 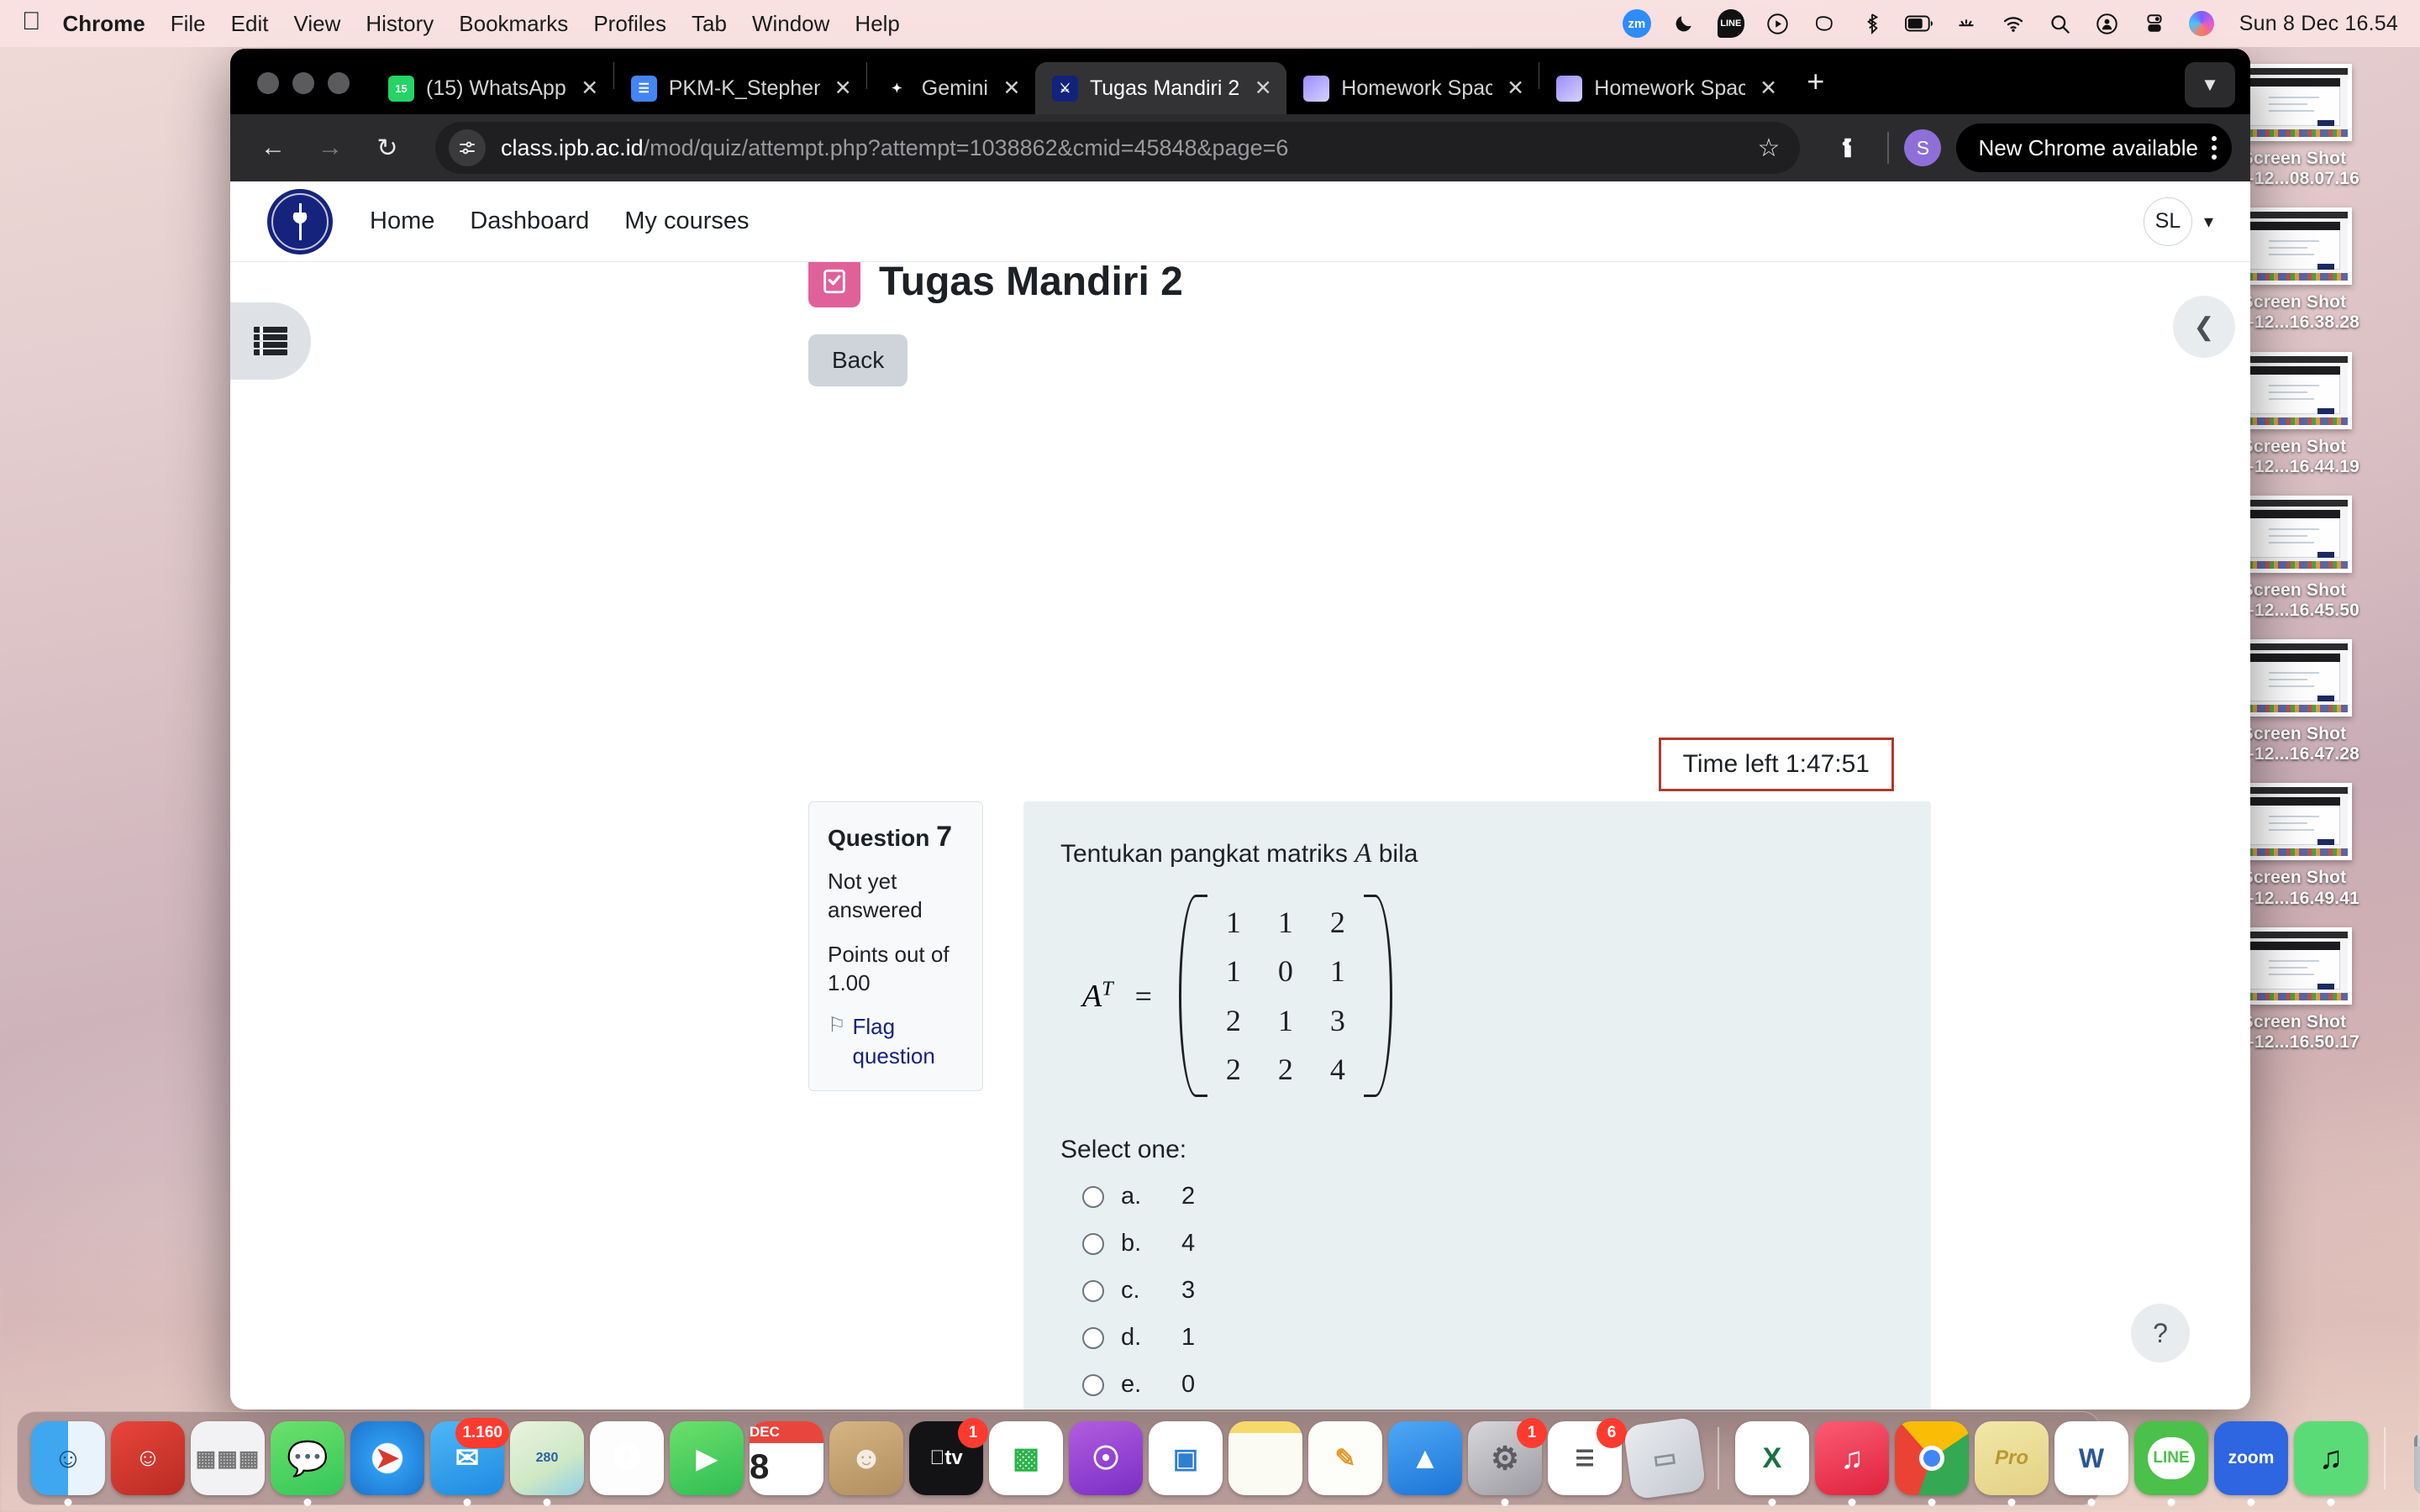 I want to click on line-menu-icon: LINE, so click(x=1731, y=23).